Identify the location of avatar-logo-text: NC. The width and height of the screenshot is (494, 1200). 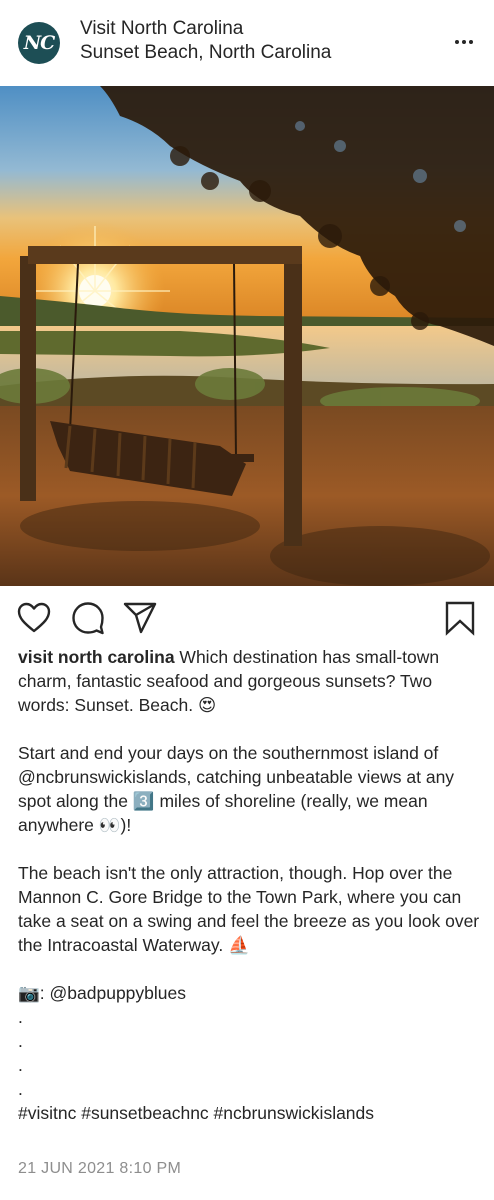
(39, 43).